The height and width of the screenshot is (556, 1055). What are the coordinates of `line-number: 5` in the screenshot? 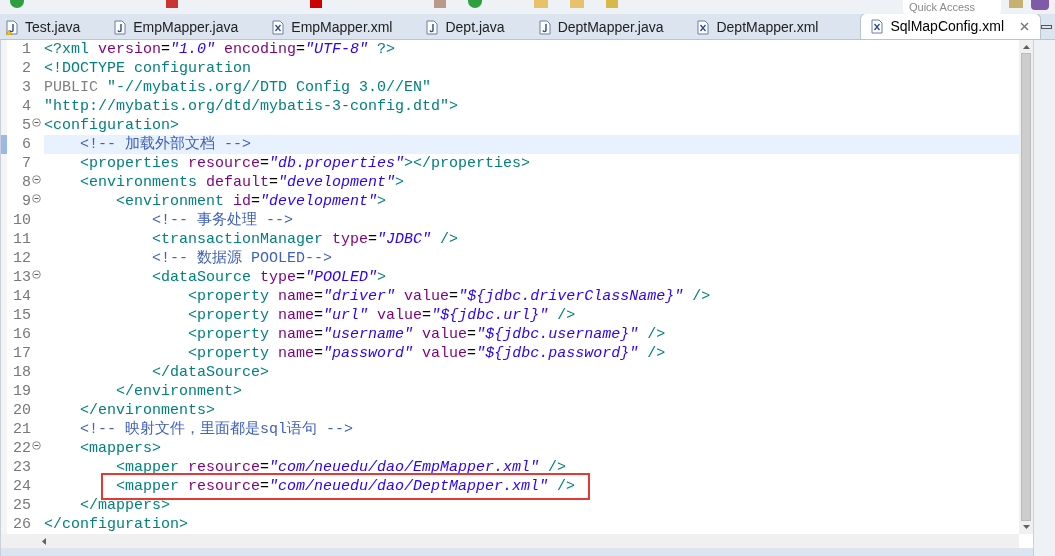 It's located at (26, 125).